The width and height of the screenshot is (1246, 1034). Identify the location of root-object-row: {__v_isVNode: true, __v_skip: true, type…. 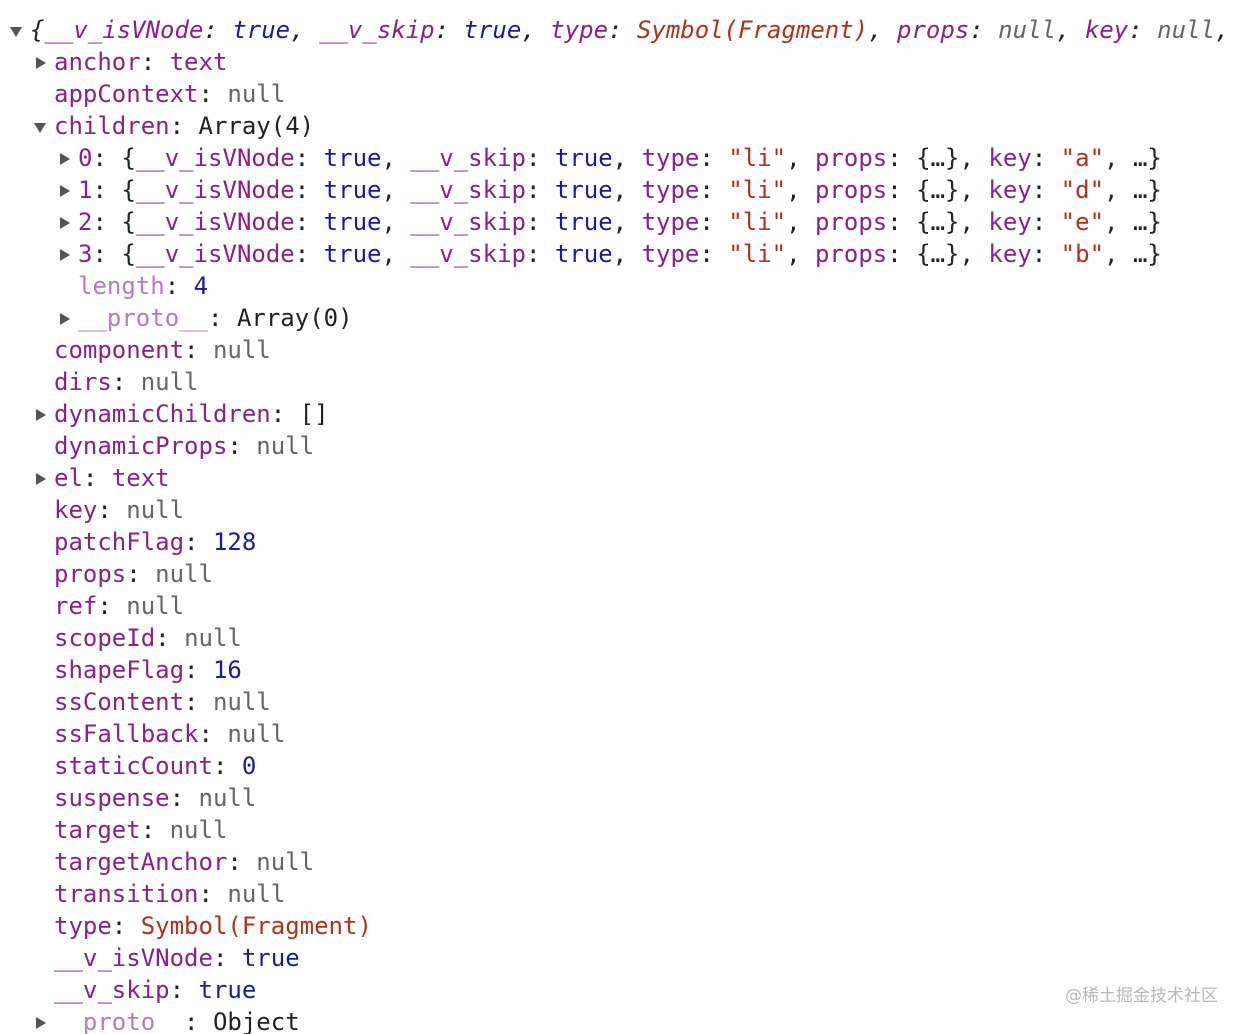
(623, 30).